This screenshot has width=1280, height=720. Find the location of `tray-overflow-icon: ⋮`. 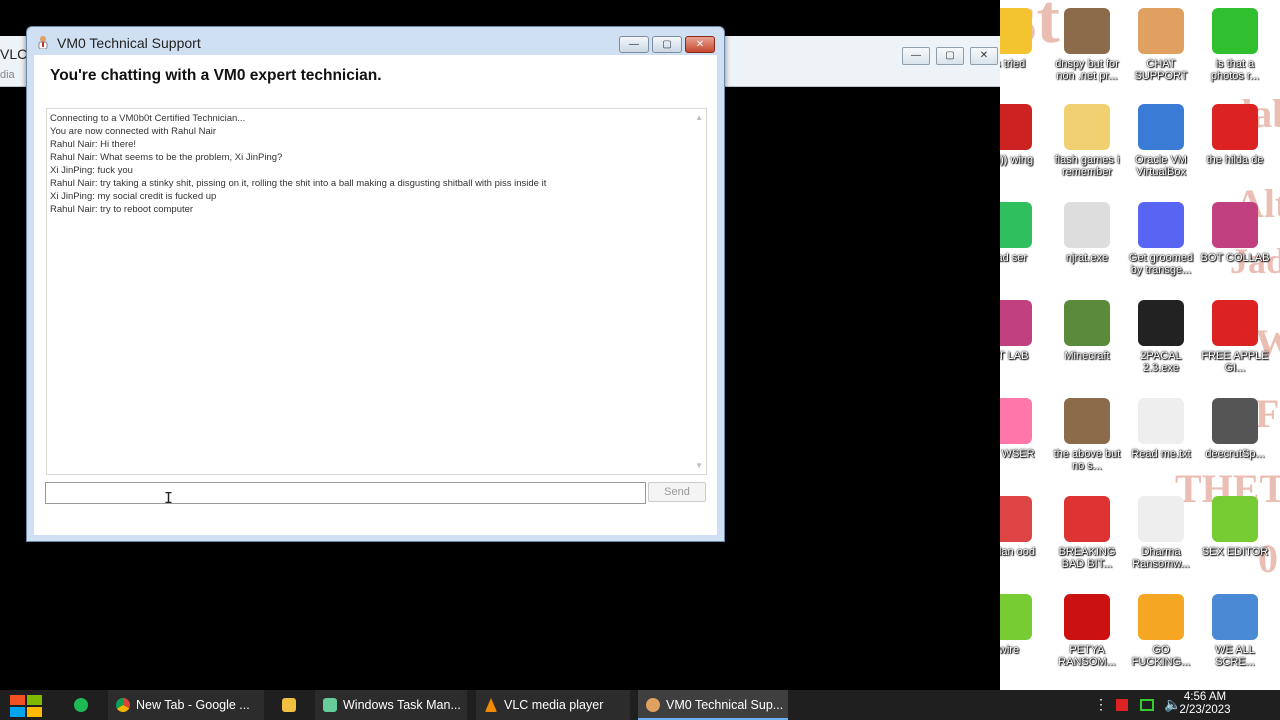

tray-overflow-icon: ⋮ is located at coordinates (1101, 704).